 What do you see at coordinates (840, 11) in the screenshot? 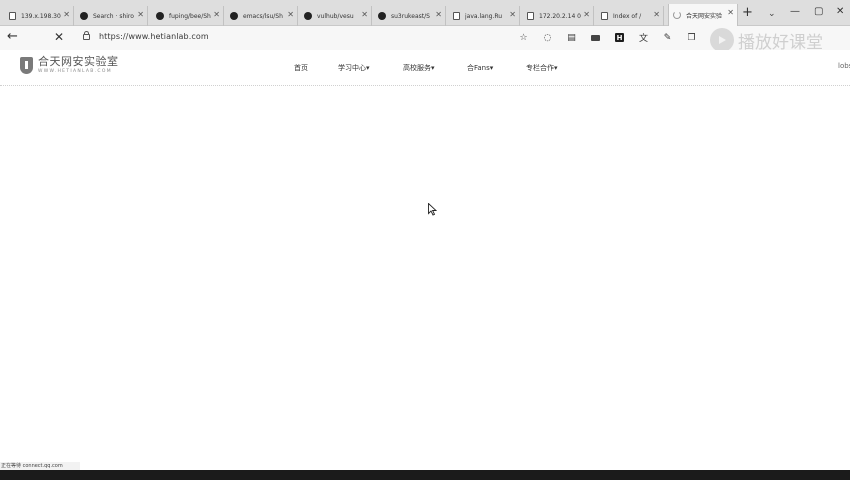
I see `window-close-icon: ✕` at bounding box center [840, 11].